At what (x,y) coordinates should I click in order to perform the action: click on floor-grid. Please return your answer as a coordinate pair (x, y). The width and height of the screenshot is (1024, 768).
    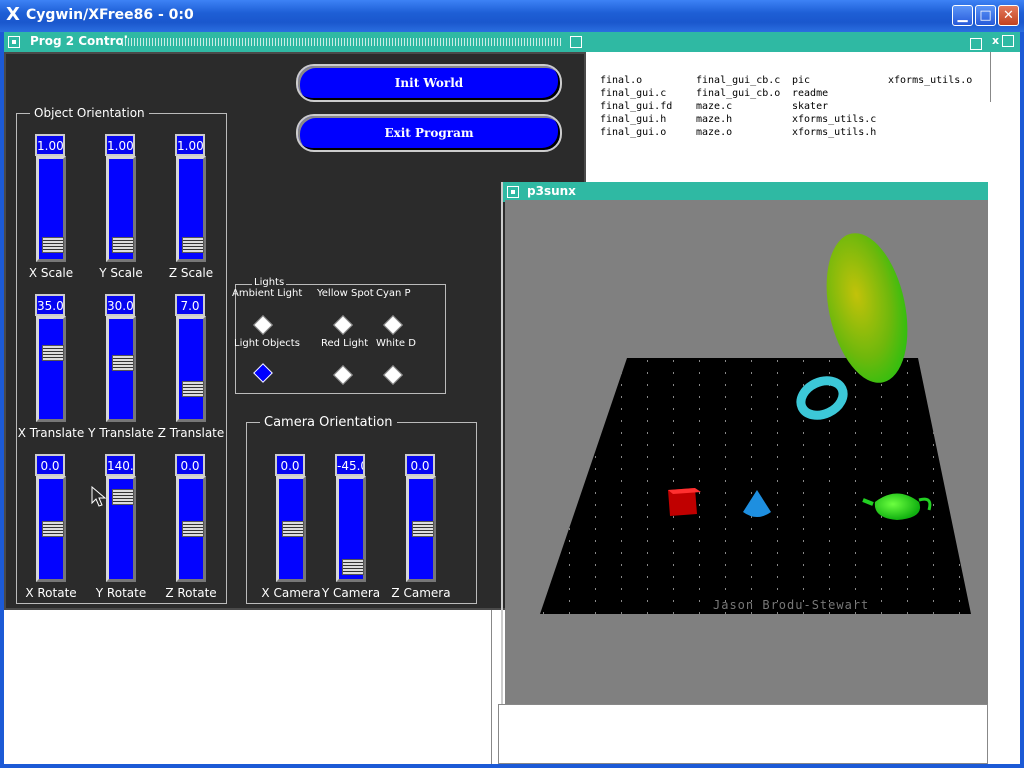
    Looking at the image, I should click on (755, 486).